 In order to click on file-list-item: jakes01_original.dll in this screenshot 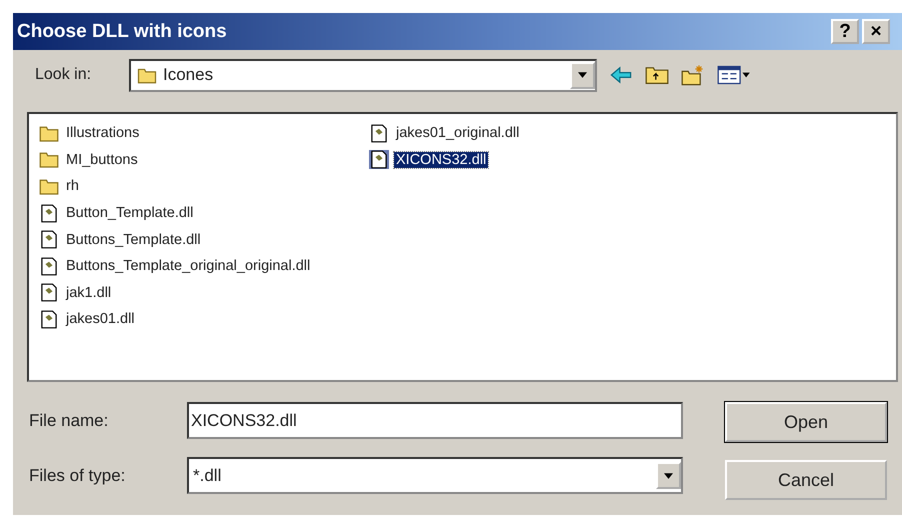, I will do `click(534, 133)`.